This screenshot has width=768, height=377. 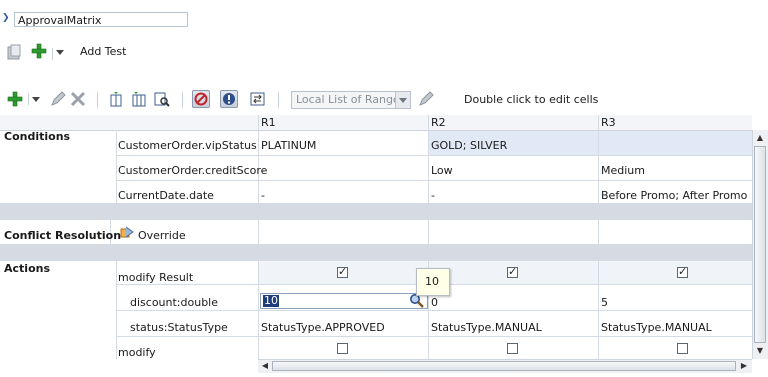 What do you see at coordinates (608, 122) in the screenshot?
I see `column-header-label: R3` at bounding box center [608, 122].